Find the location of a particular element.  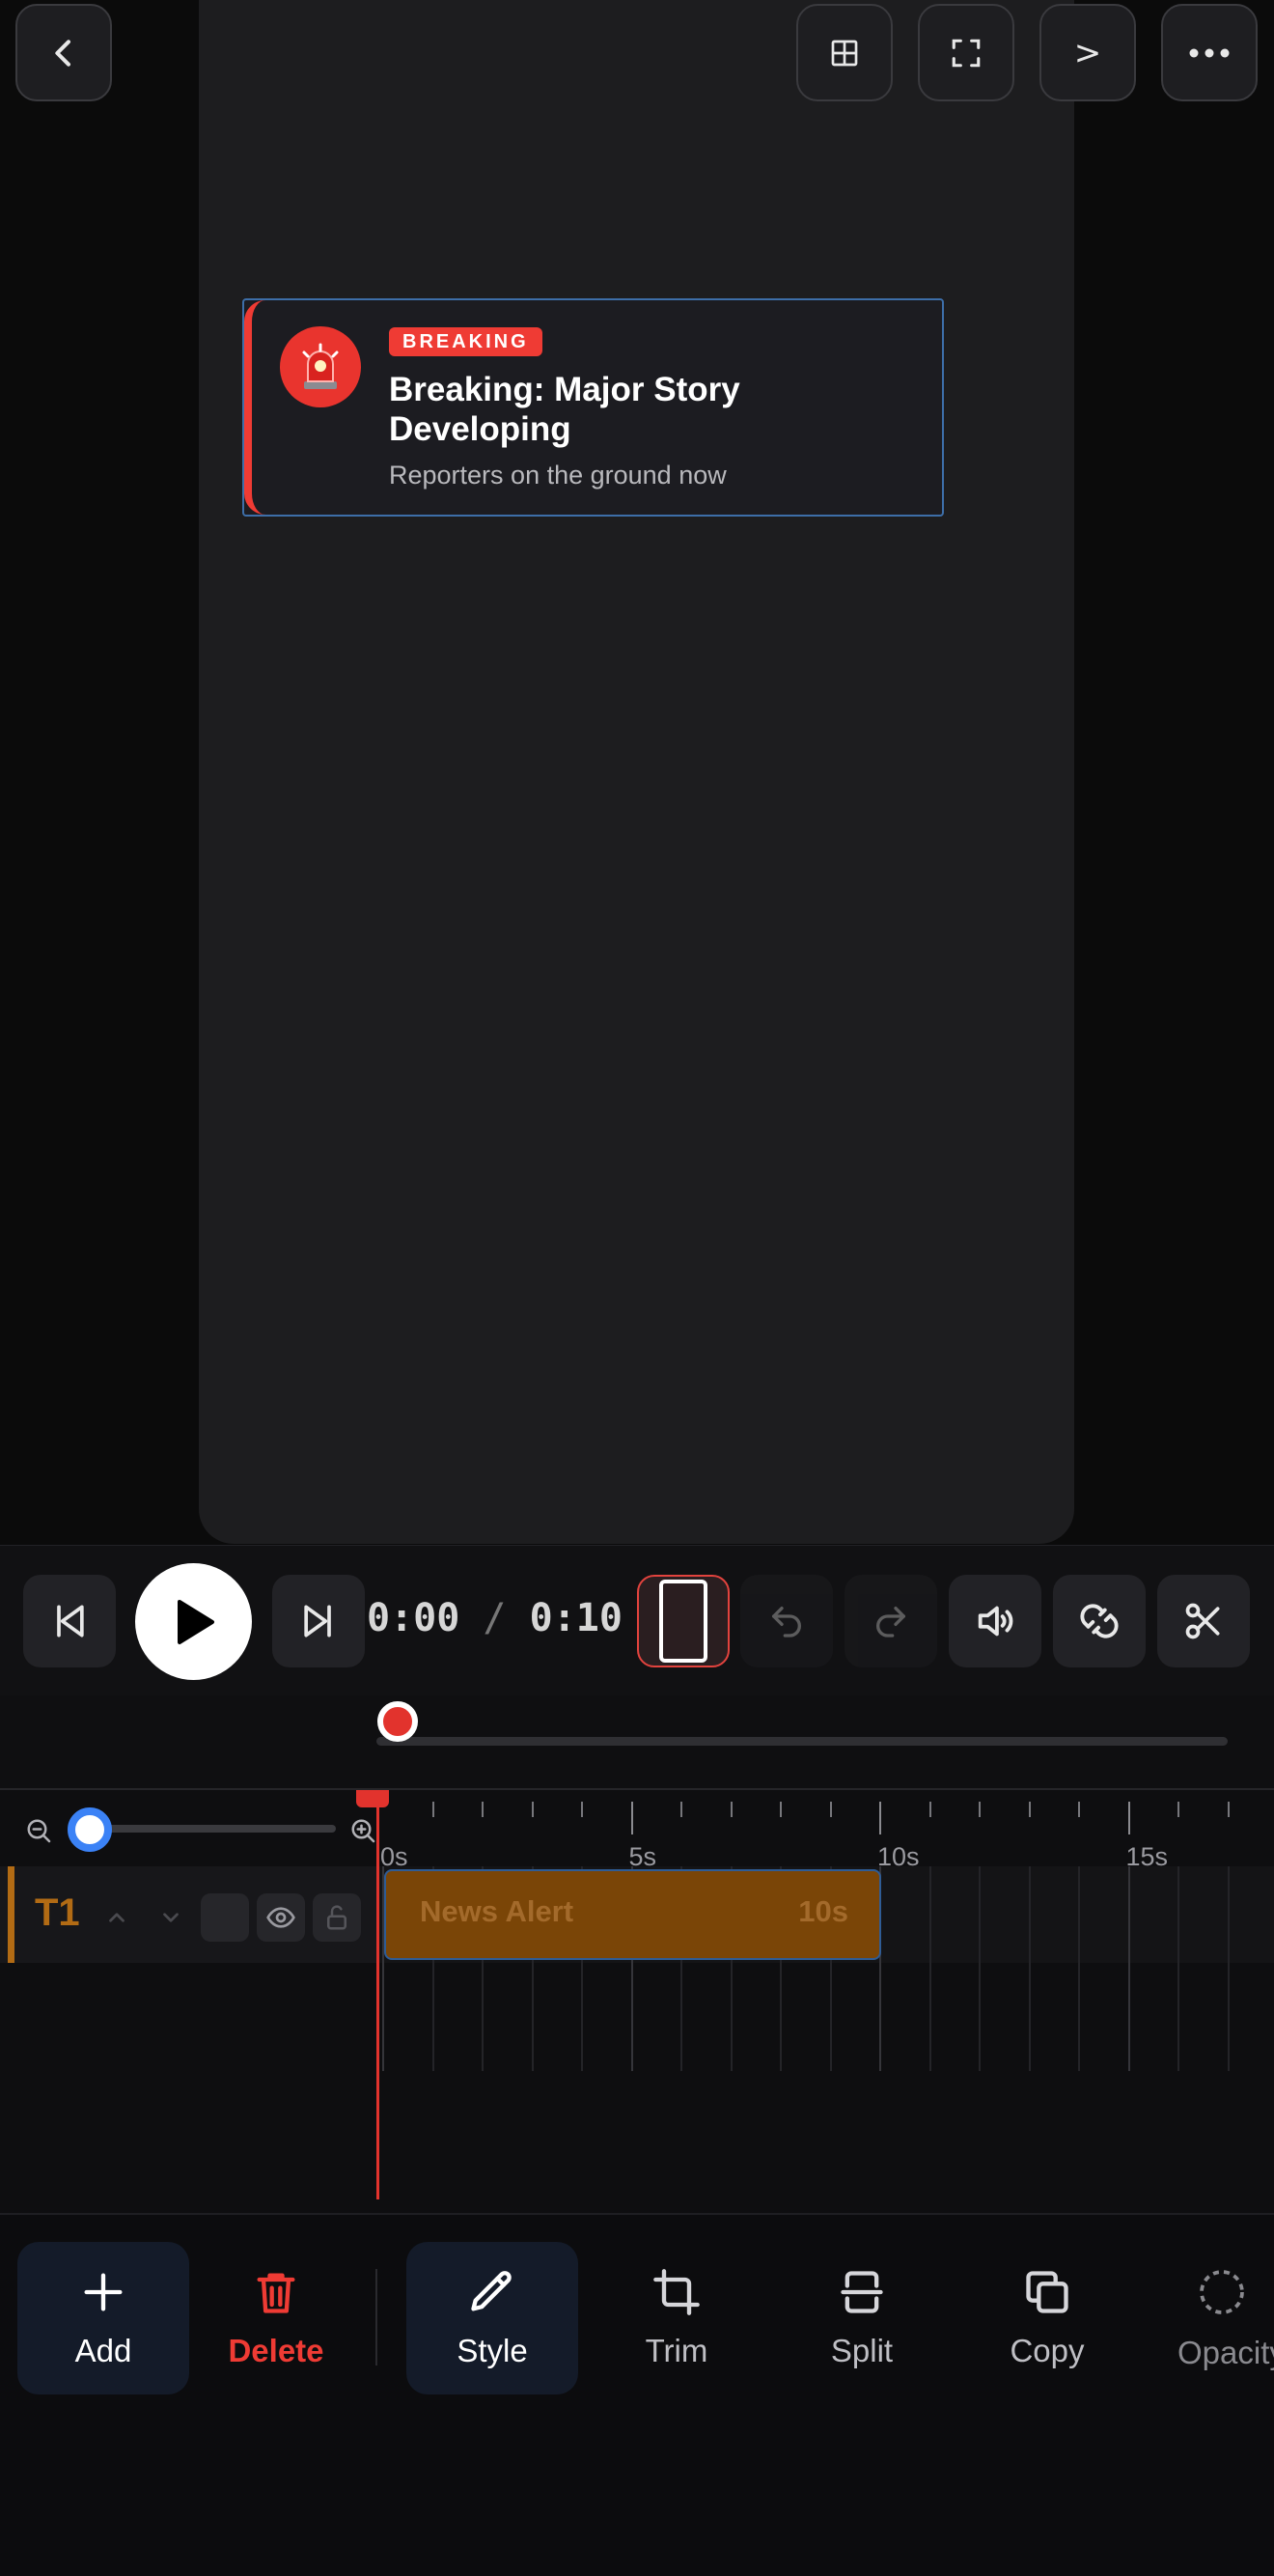

next-button: > is located at coordinates (1087, 53).